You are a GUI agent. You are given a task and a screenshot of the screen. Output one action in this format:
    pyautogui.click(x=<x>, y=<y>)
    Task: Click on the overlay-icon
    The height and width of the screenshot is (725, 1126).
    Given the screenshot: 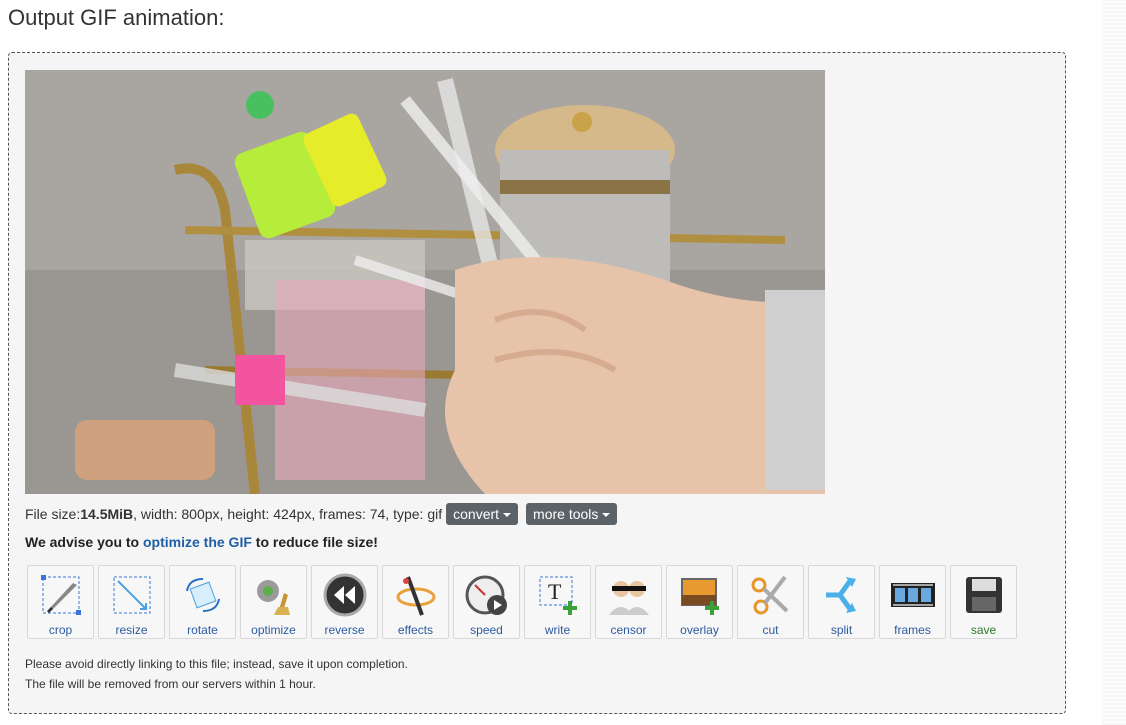 What is the action you would take?
    pyautogui.click(x=699, y=596)
    